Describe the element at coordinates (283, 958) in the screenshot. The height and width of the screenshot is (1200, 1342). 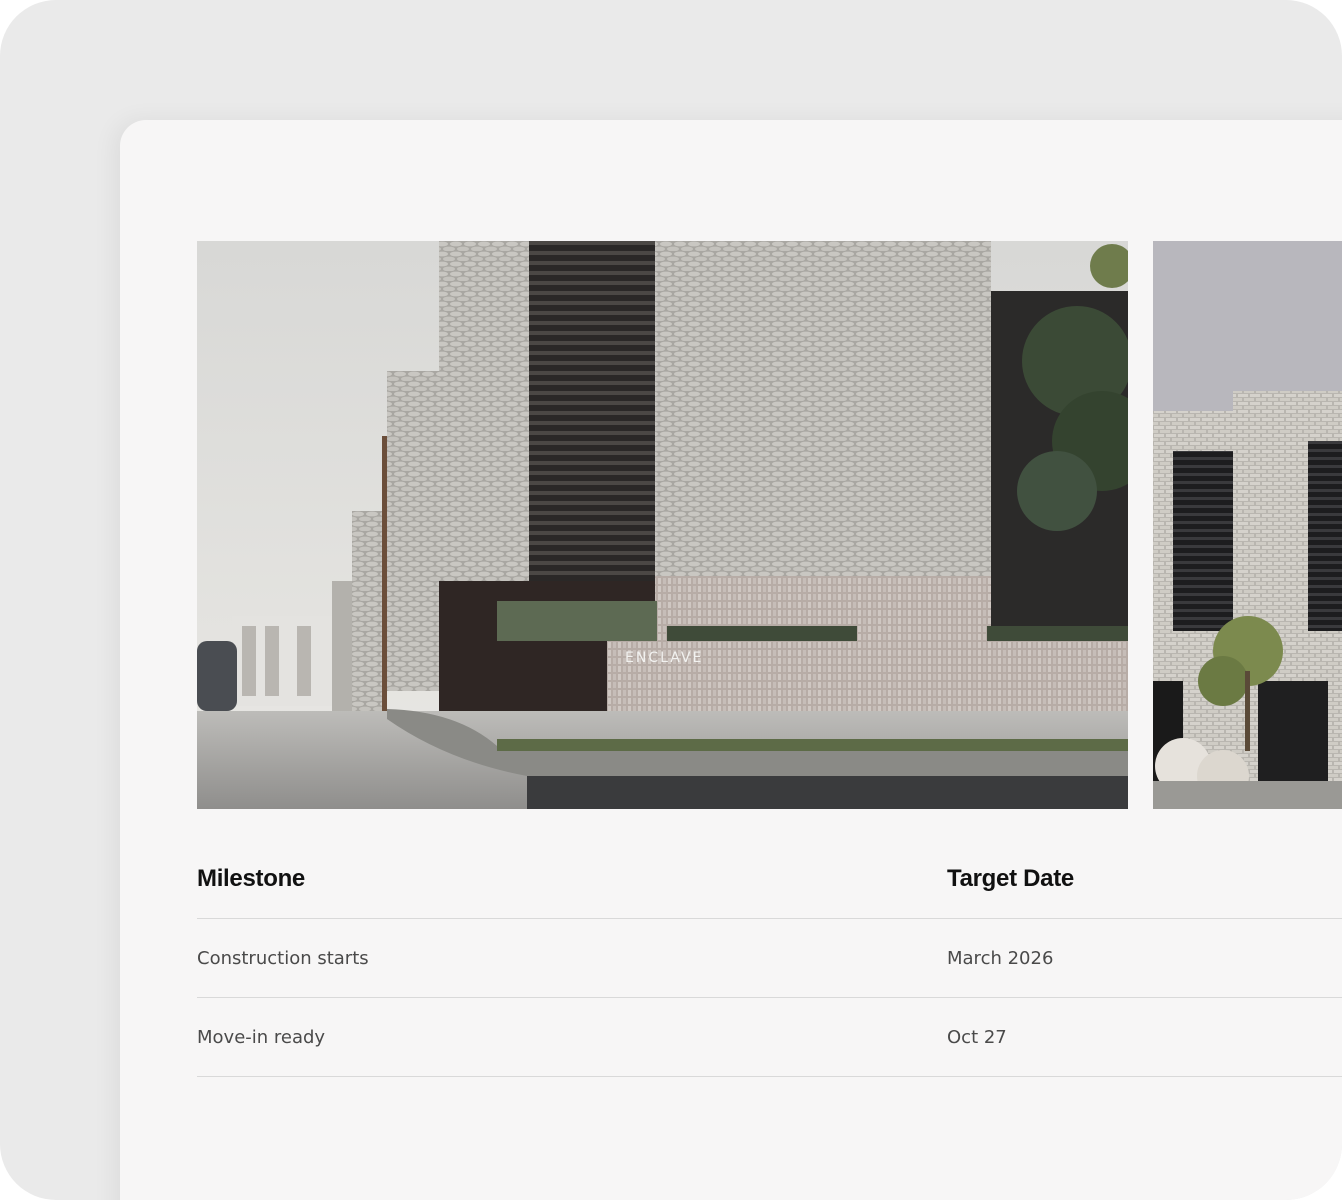
I see `milestone-cell: Construction starts` at that location.